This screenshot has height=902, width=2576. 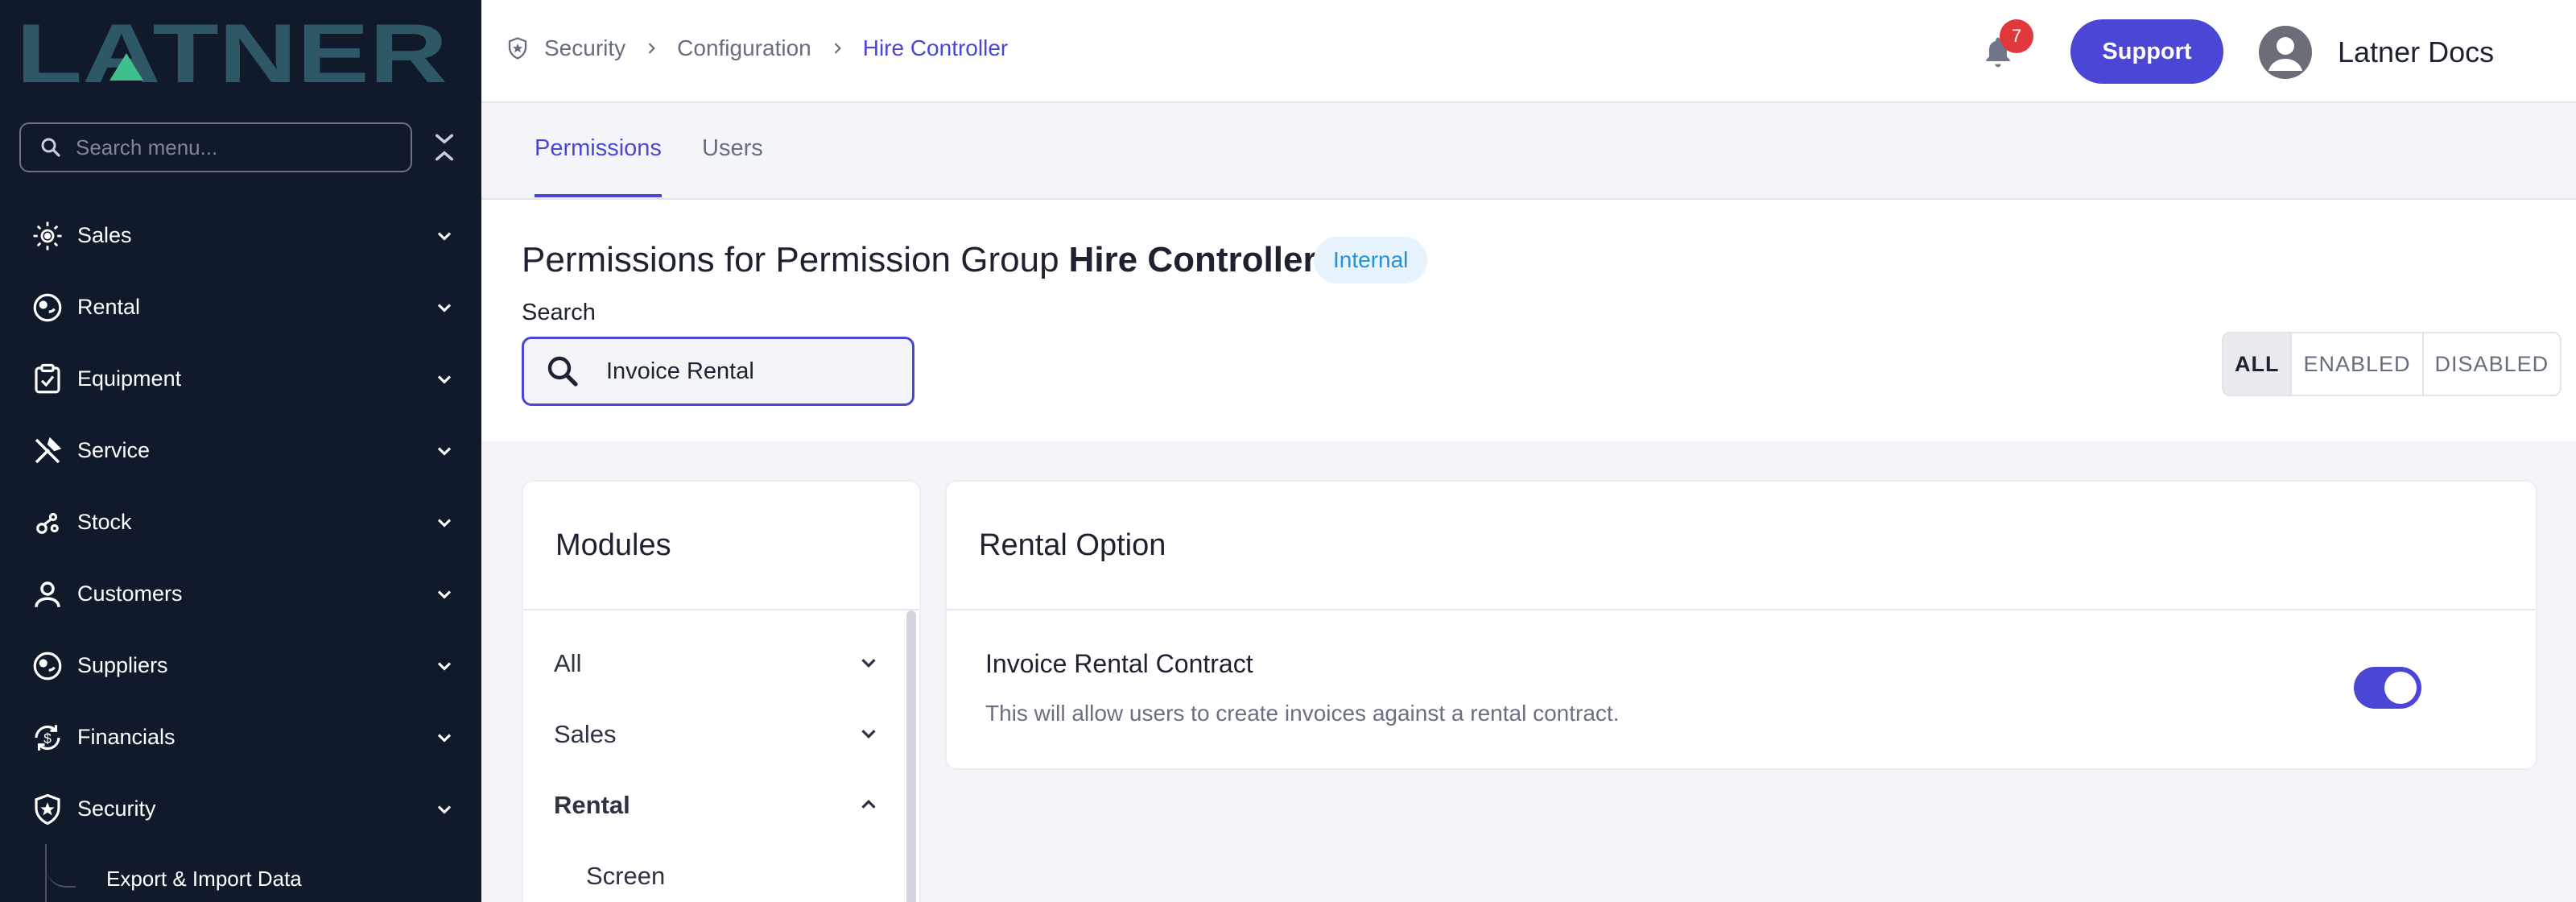 What do you see at coordinates (240, 594) in the screenshot?
I see `sidebar-item-customers: Customers` at bounding box center [240, 594].